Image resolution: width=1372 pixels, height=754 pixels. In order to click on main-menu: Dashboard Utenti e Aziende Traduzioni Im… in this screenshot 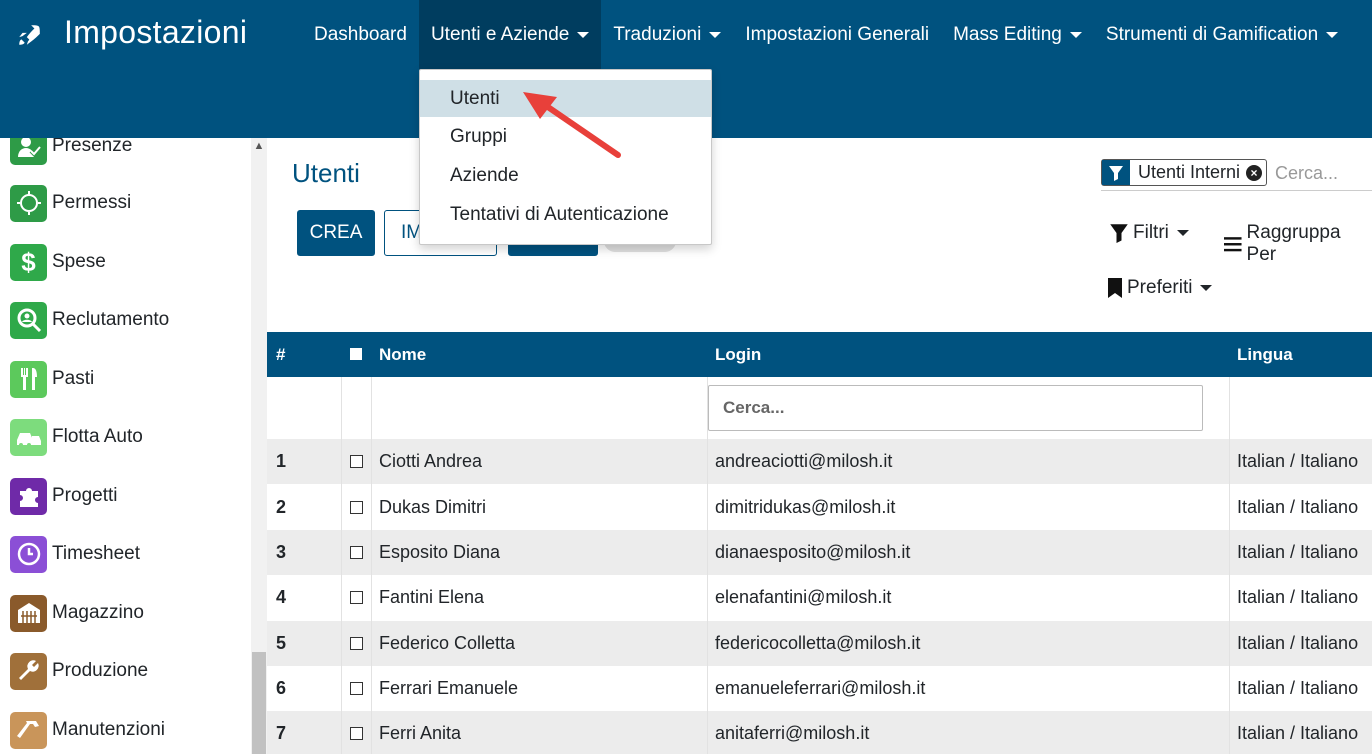, I will do `click(826, 35)`.